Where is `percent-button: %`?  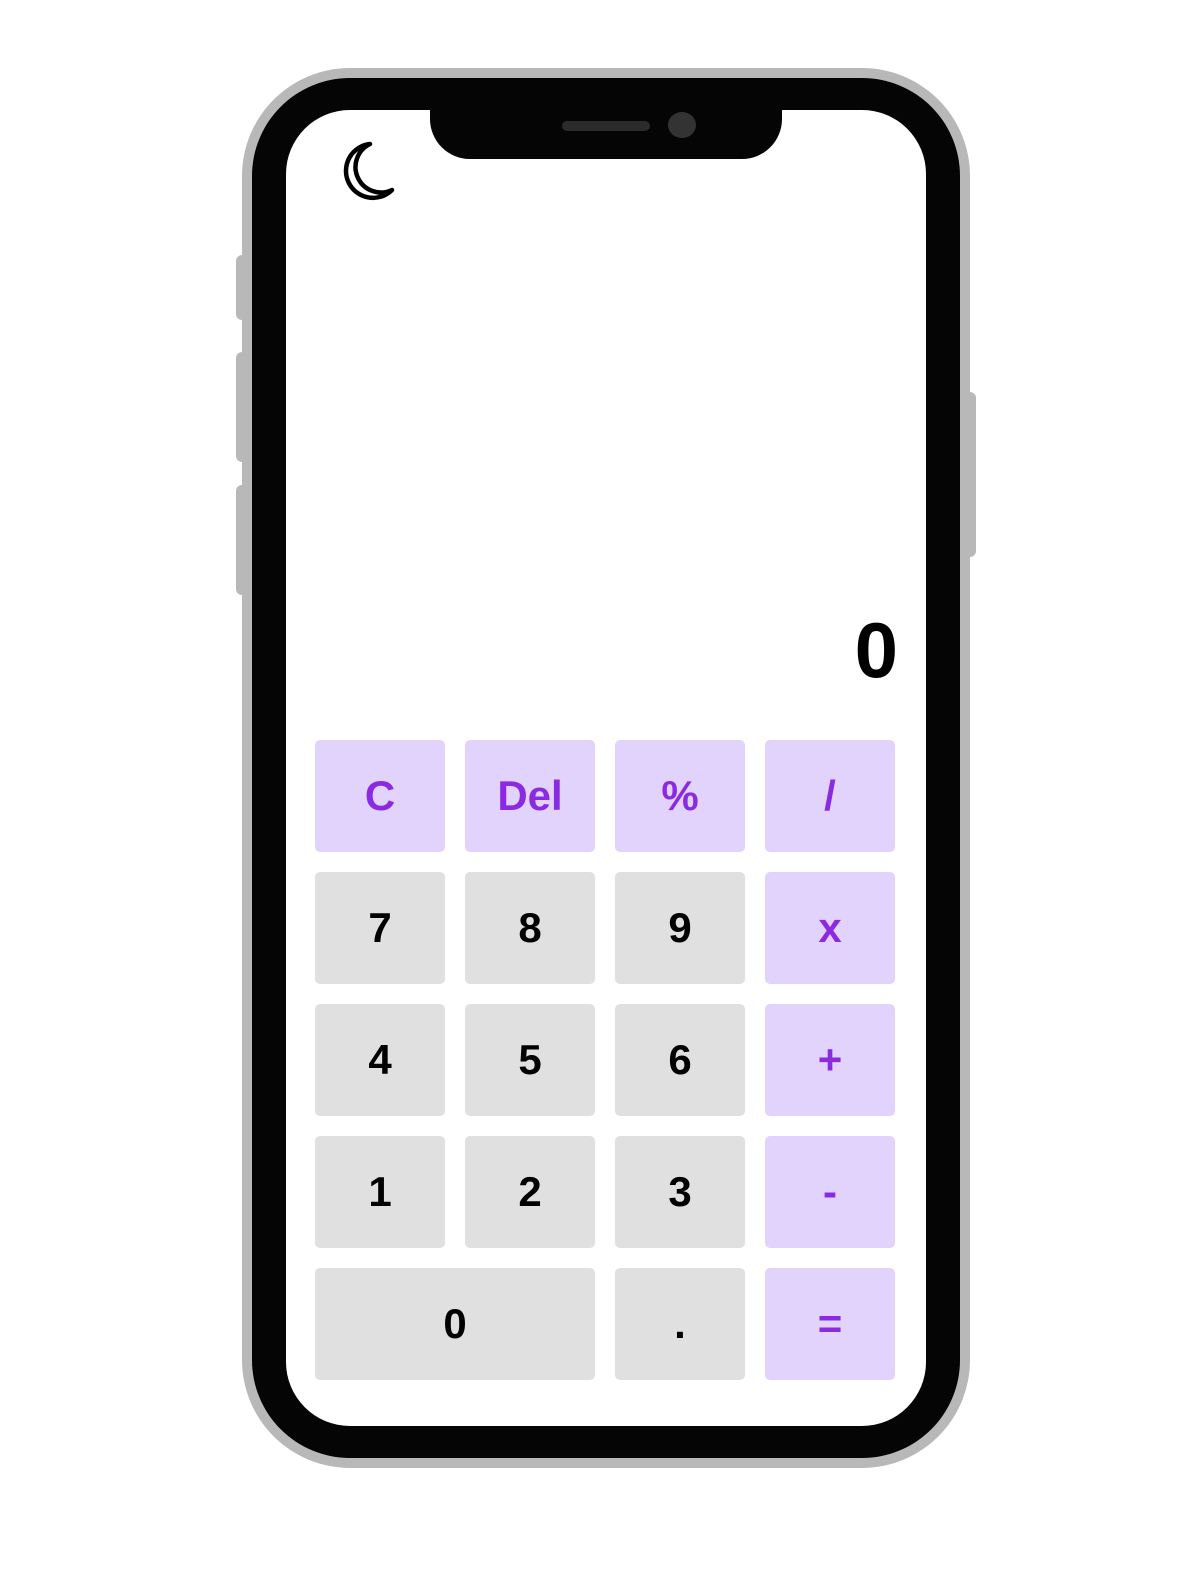 percent-button: % is located at coordinates (680, 796).